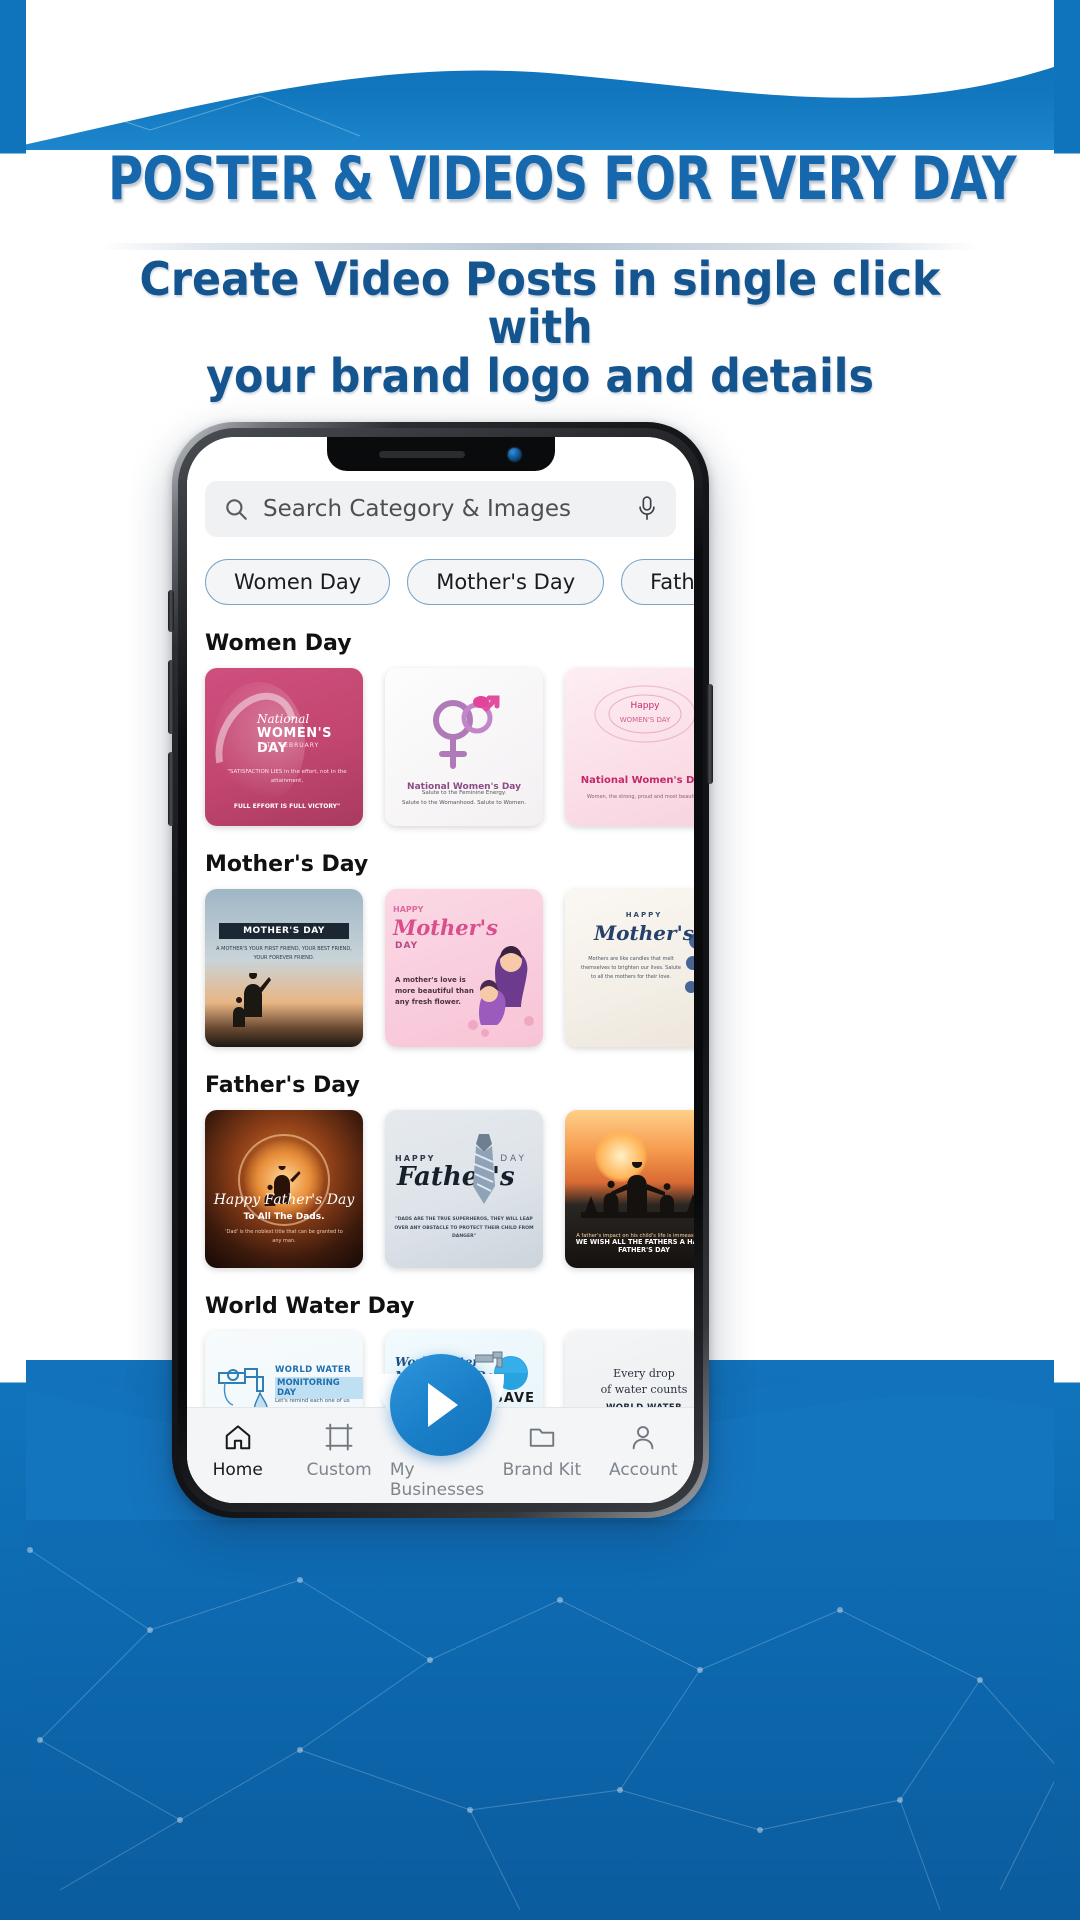  I want to click on card-line2: of water counts, so click(644, 1389).